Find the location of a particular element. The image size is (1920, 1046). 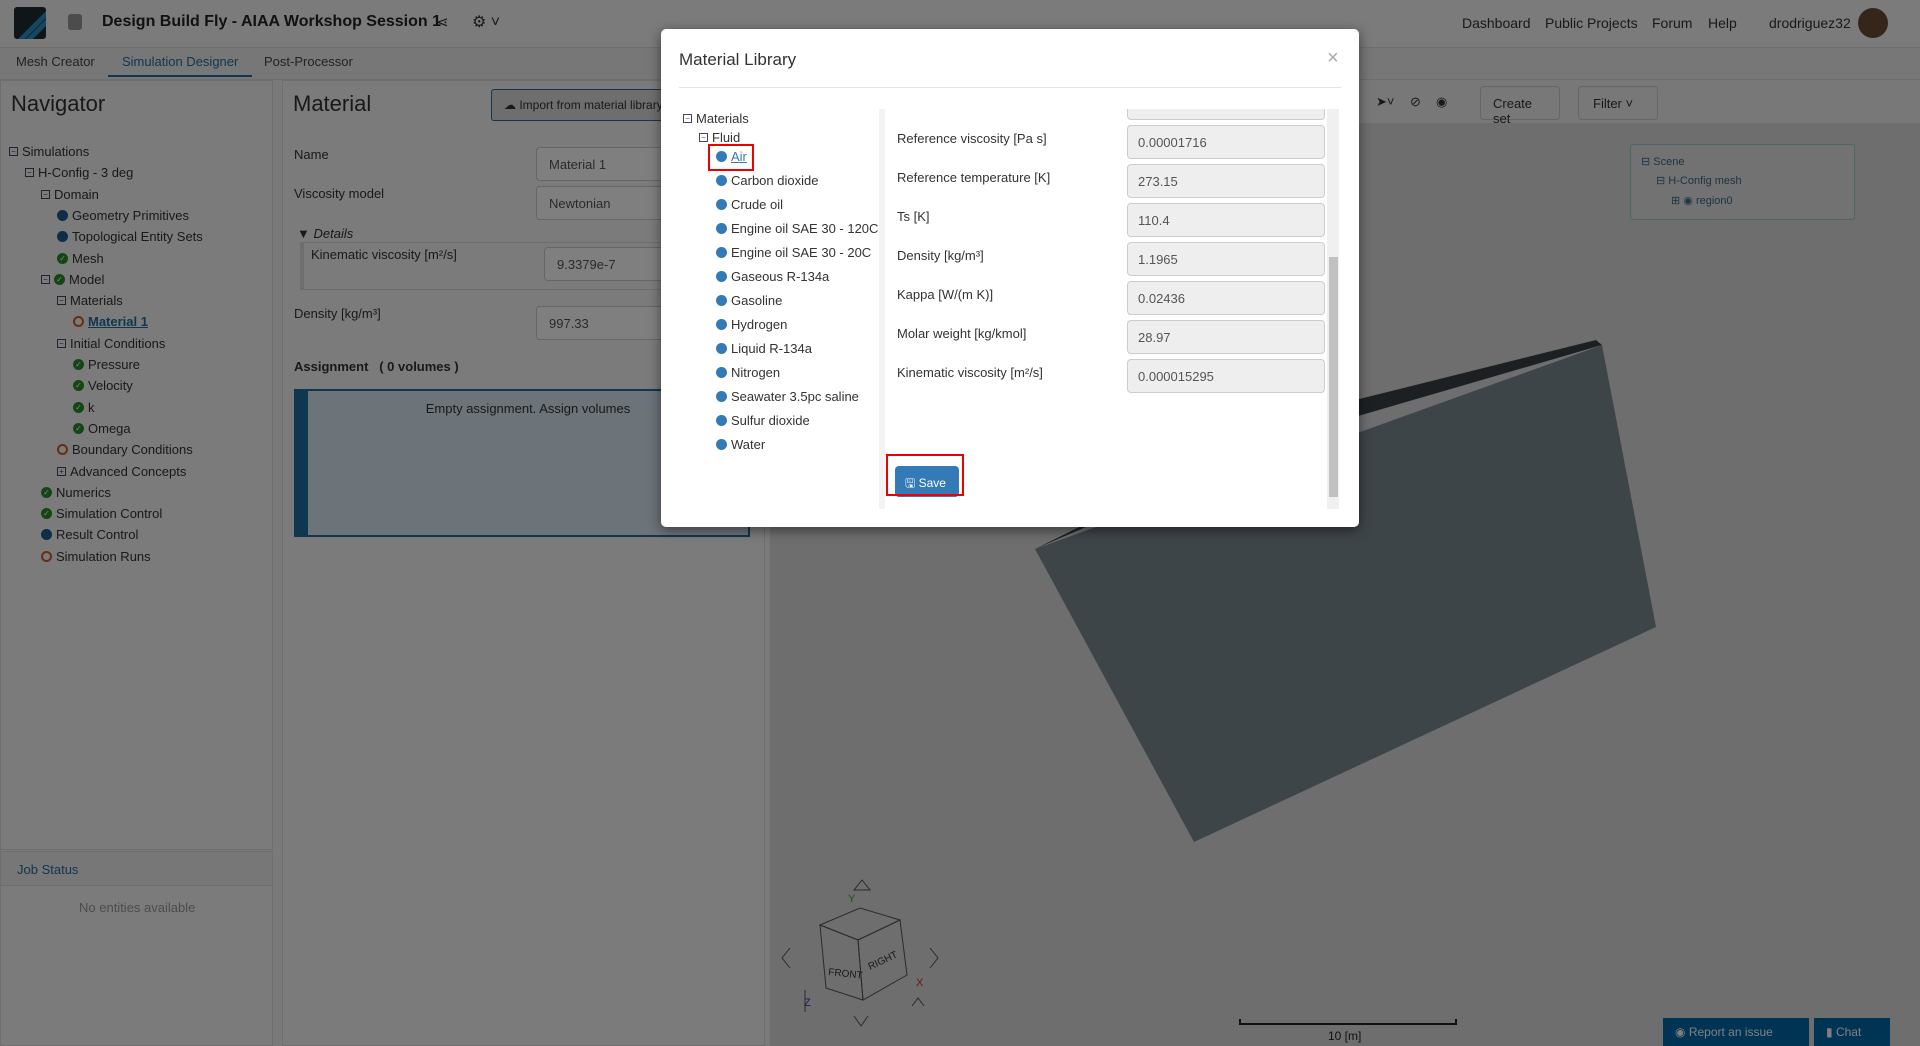

close-icon: × is located at coordinates (1333, 58).